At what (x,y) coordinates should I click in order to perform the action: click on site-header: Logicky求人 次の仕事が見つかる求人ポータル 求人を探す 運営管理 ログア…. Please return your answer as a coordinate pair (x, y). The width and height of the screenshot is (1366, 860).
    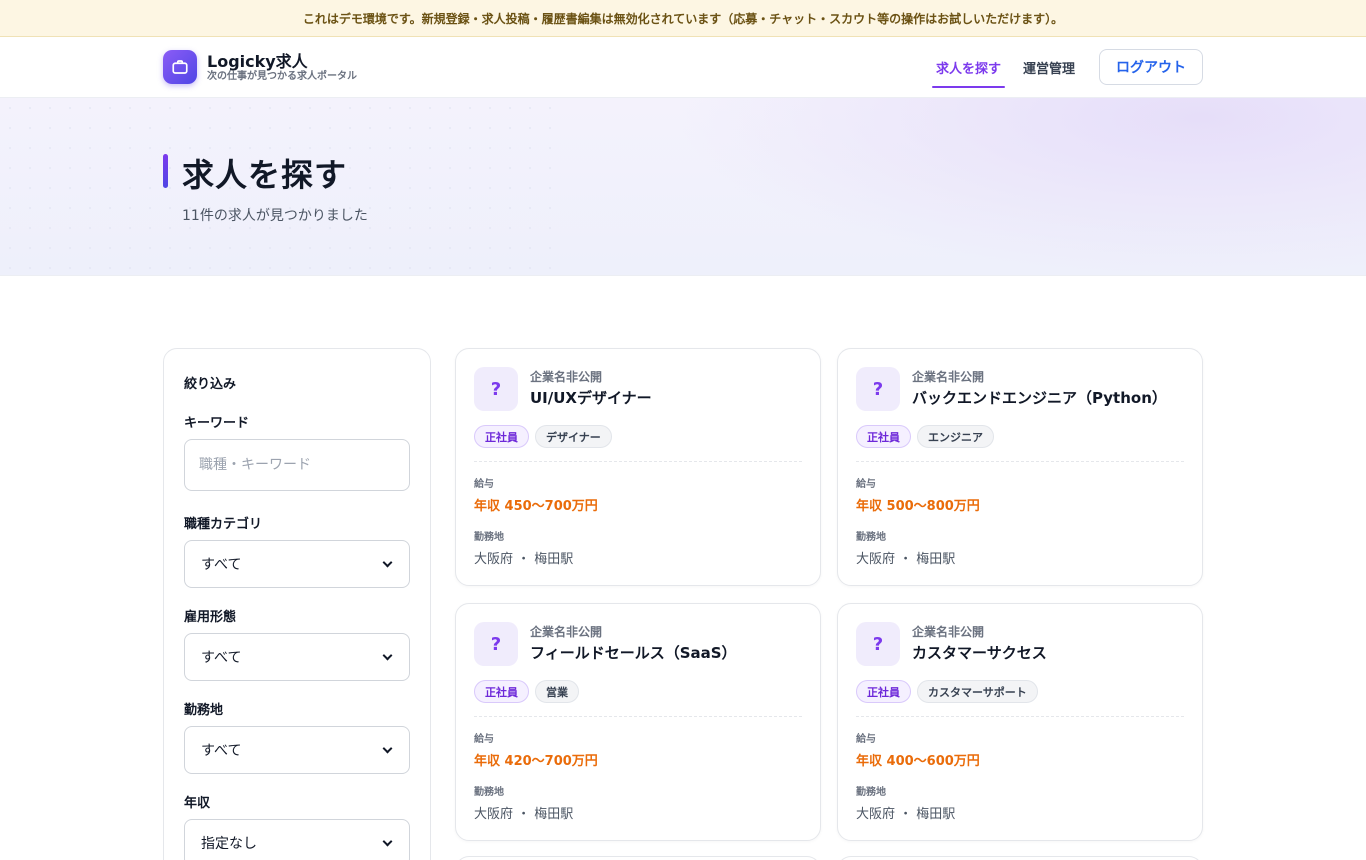
    Looking at the image, I should click on (683, 67).